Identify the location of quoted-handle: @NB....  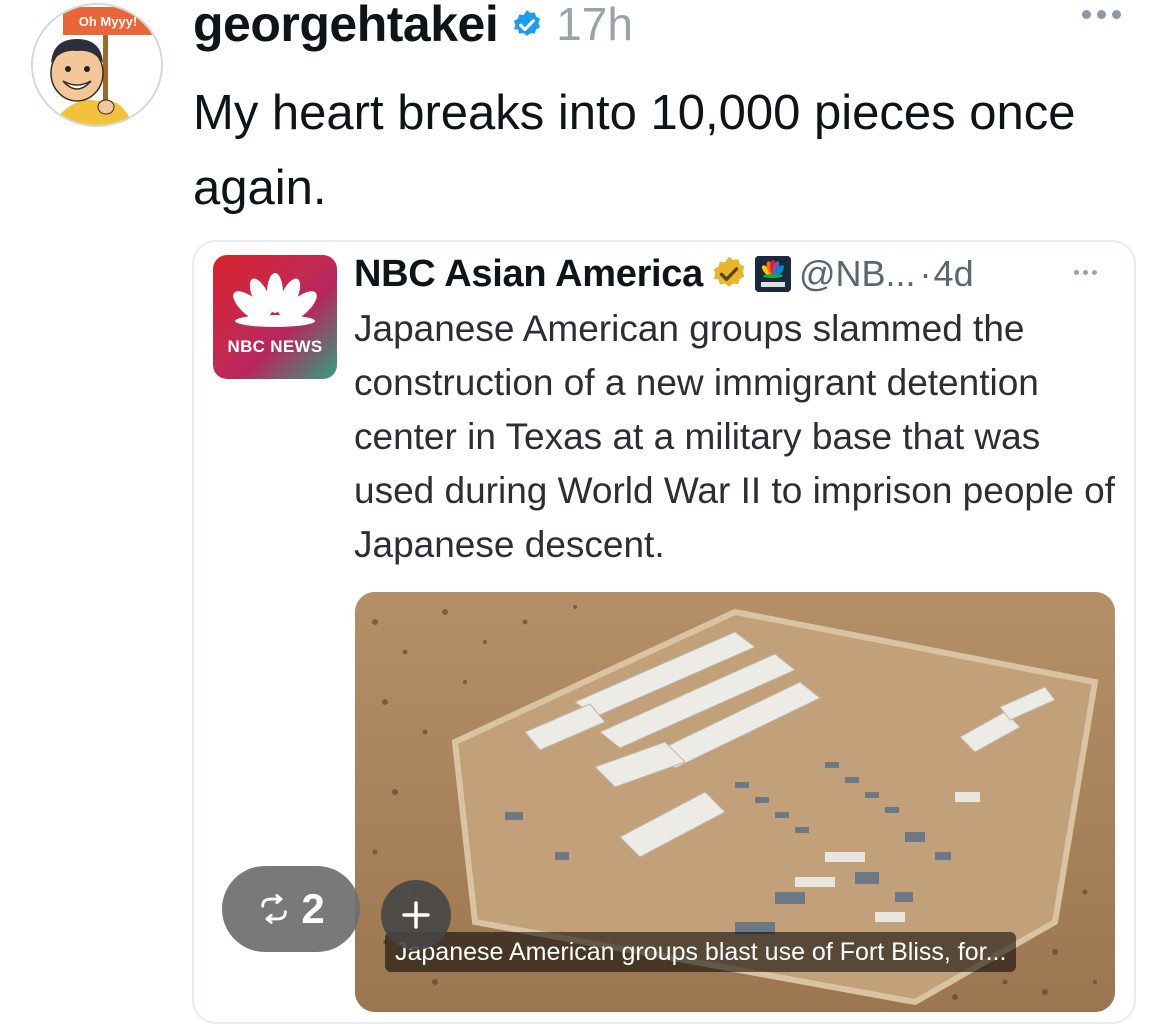
(857, 274).